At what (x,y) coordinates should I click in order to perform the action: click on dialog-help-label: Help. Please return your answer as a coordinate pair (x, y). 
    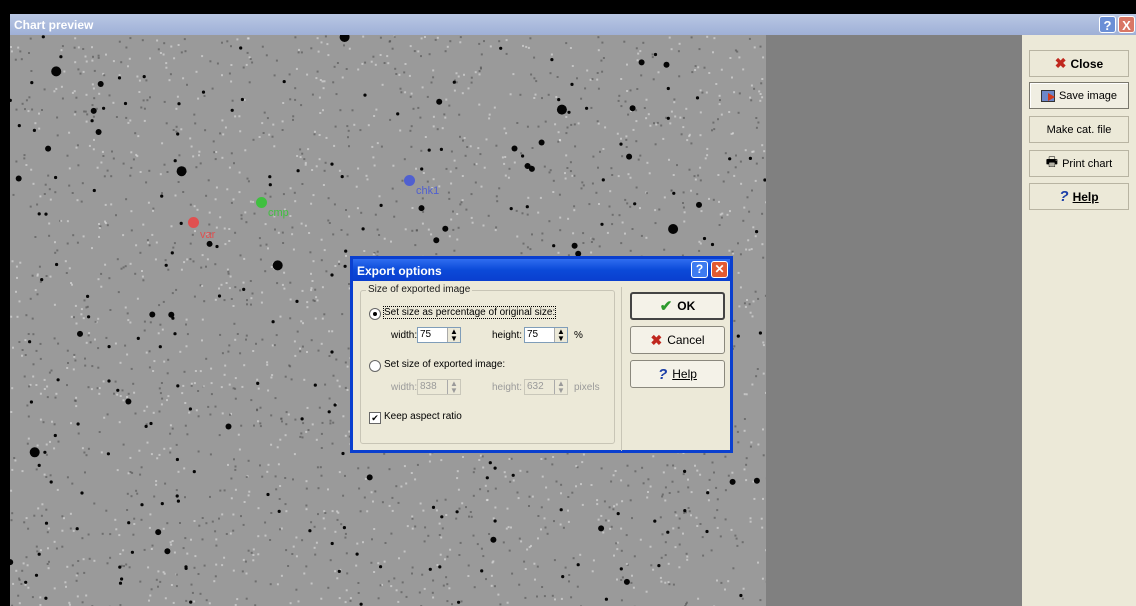
    Looking at the image, I should click on (684, 374).